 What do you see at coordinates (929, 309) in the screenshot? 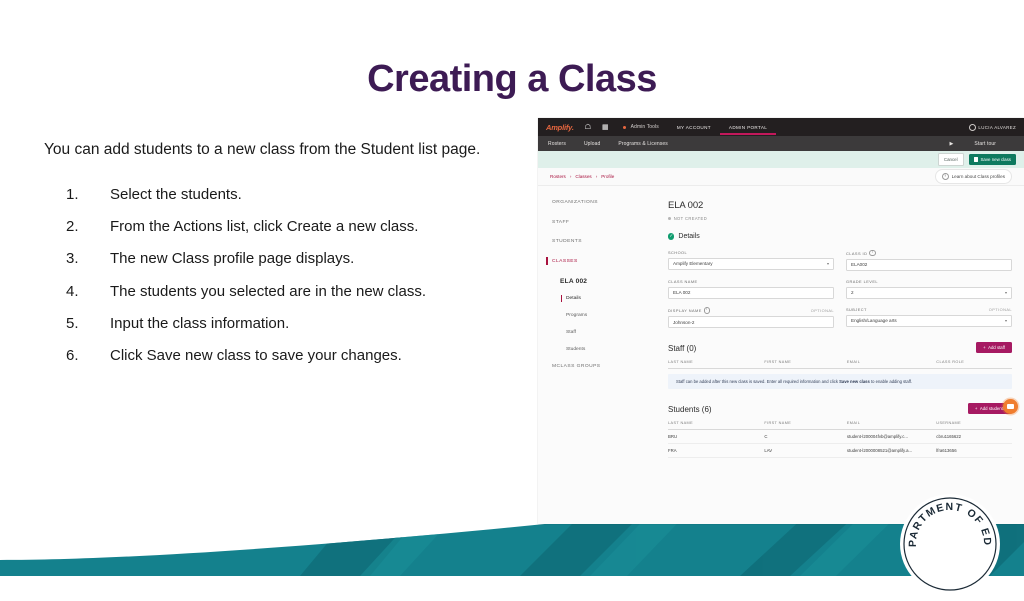
I see `field-label: SUBJECT OPTIONAL` at bounding box center [929, 309].